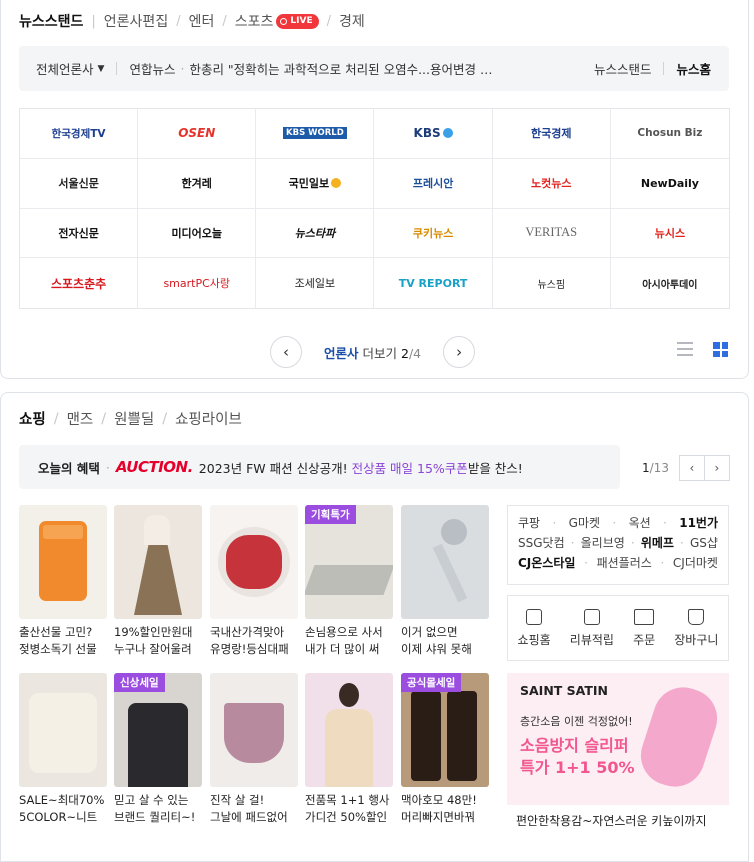  What do you see at coordinates (693, 68) in the screenshot?
I see `news-home-link: 뉴스홈` at bounding box center [693, 68].